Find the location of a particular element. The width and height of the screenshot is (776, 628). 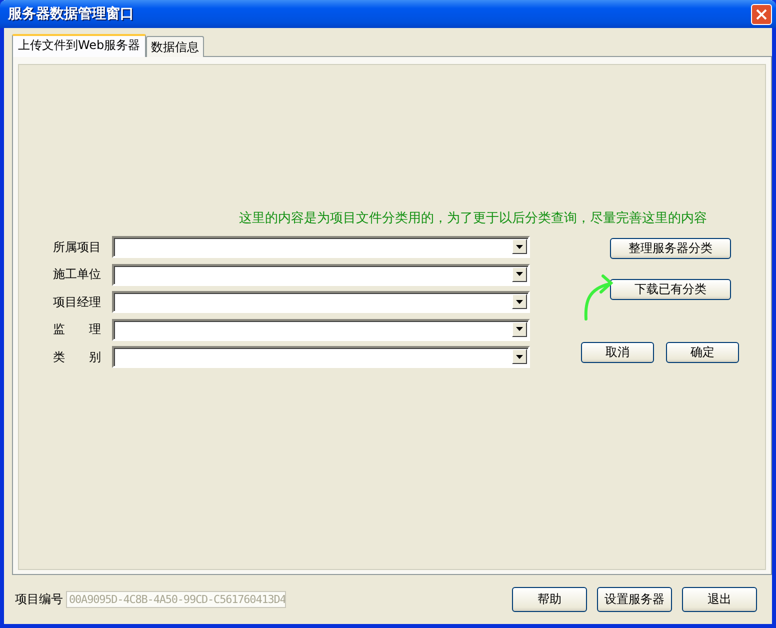

window-title: 服务器数据管理窗口 is located at coordinates (71, 14).